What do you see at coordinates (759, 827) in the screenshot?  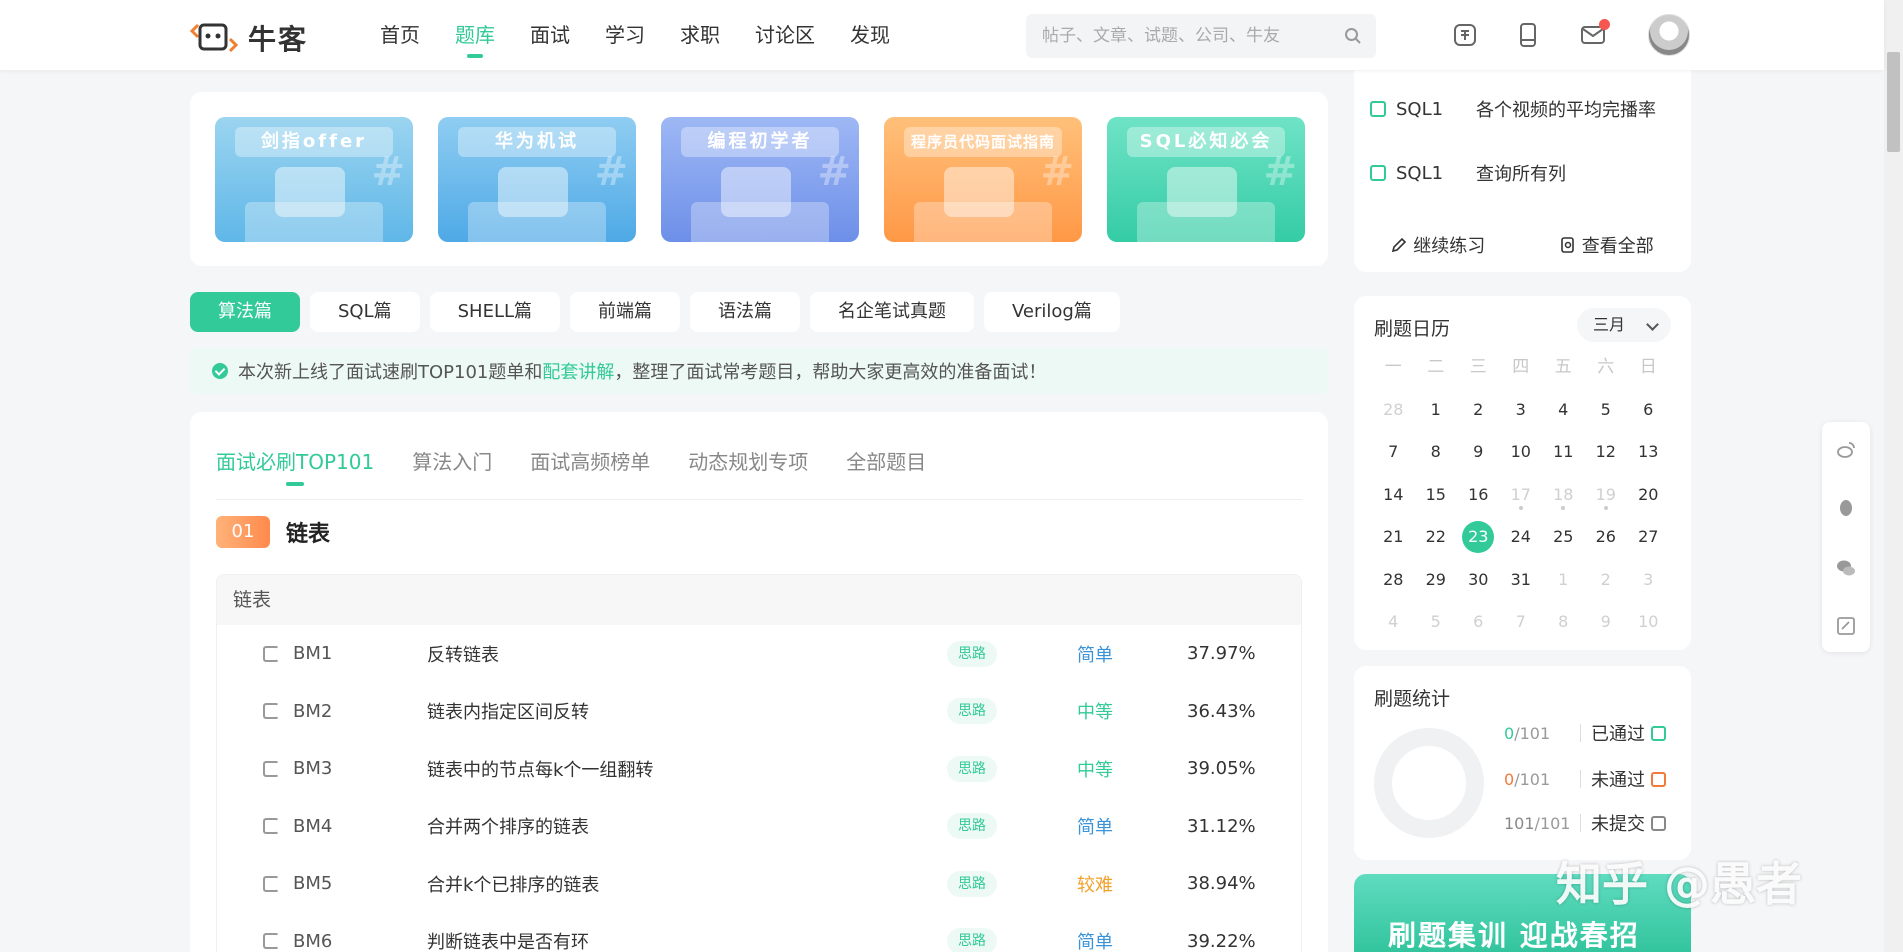 I see `table-row: BM4 合并两个排序的链表 思路 简单 31.12%` at bounding box center [759, 827].